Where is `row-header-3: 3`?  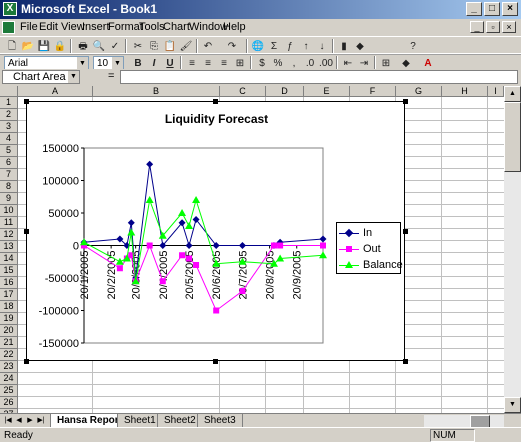 row-header-3: 3 is located at coordinates (9, 127).